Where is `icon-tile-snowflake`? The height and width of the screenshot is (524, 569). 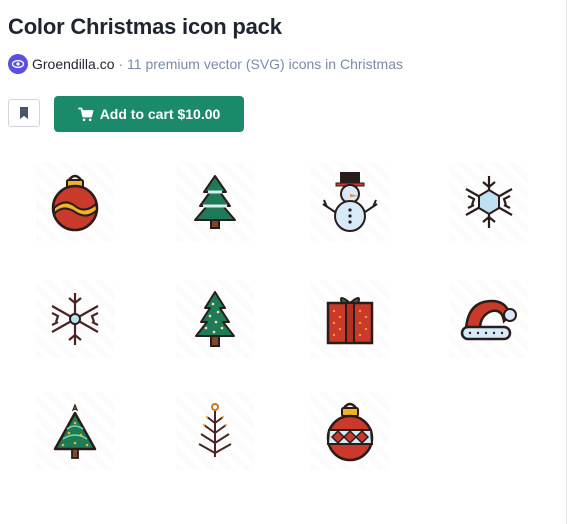
icon-tile-snowflake is located at coordinates (489, 202).